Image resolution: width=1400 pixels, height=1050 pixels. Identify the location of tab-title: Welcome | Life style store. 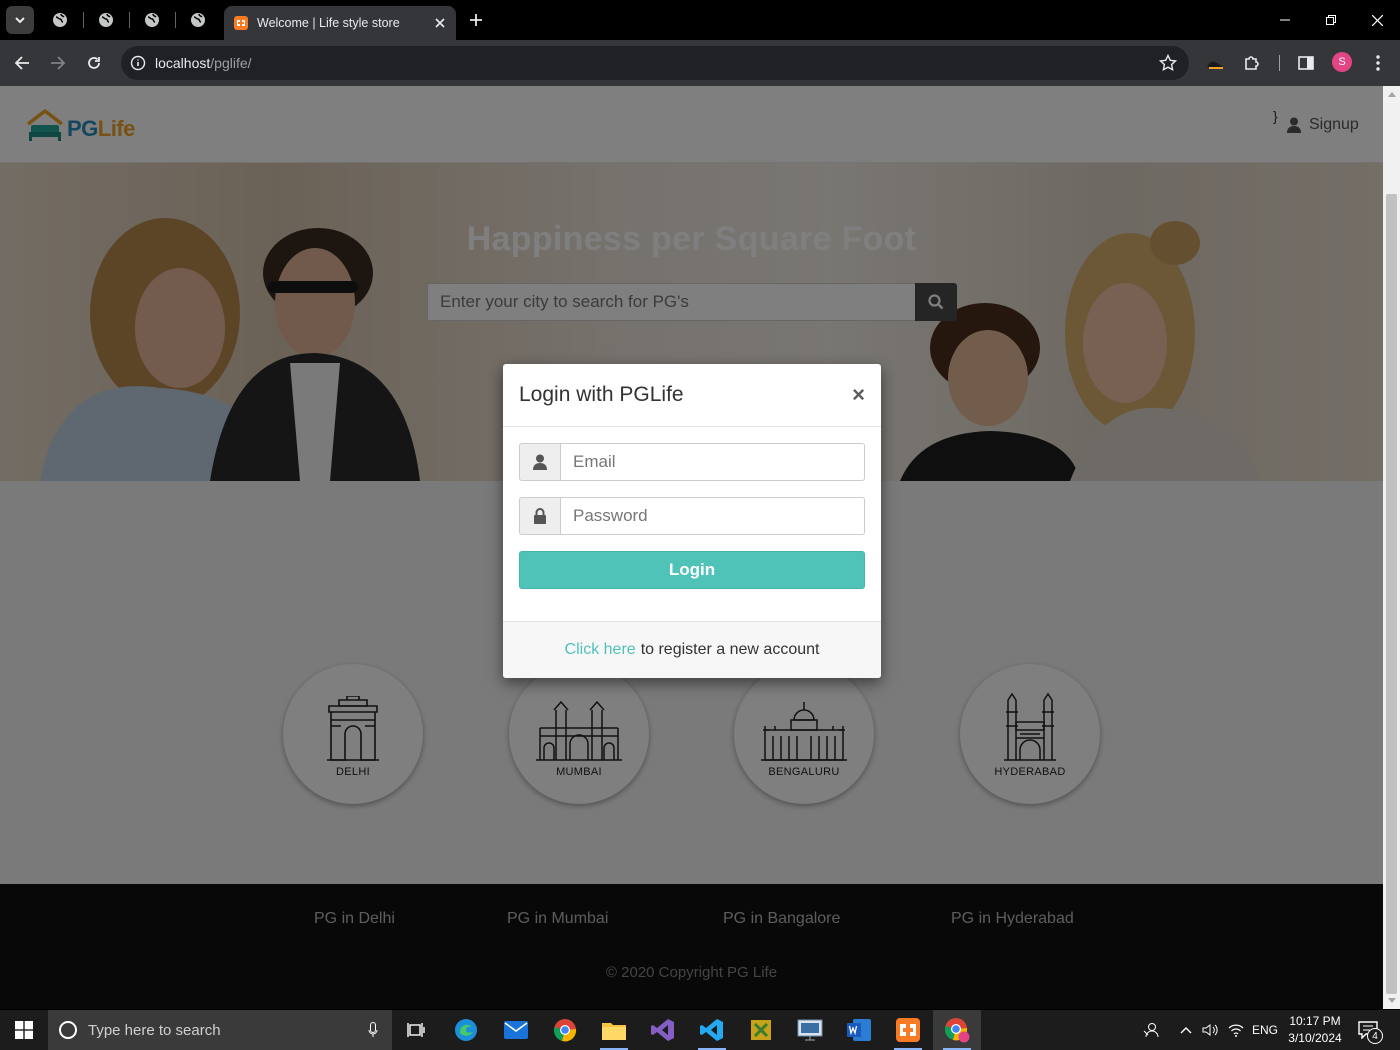
(328, 23).